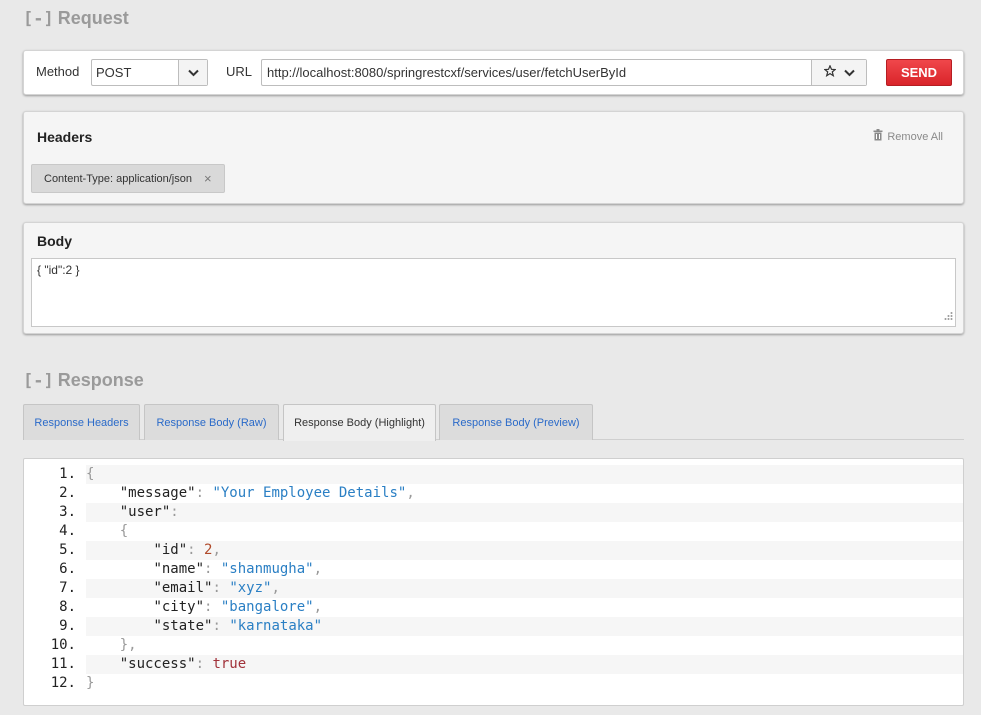 This screenshot has width=981, height=715. What do you see at coordinates (516, 422) in the screenshot?
I see `tab-response-body-preview: Response Body (Preview)` at bounding box center [516, 422].